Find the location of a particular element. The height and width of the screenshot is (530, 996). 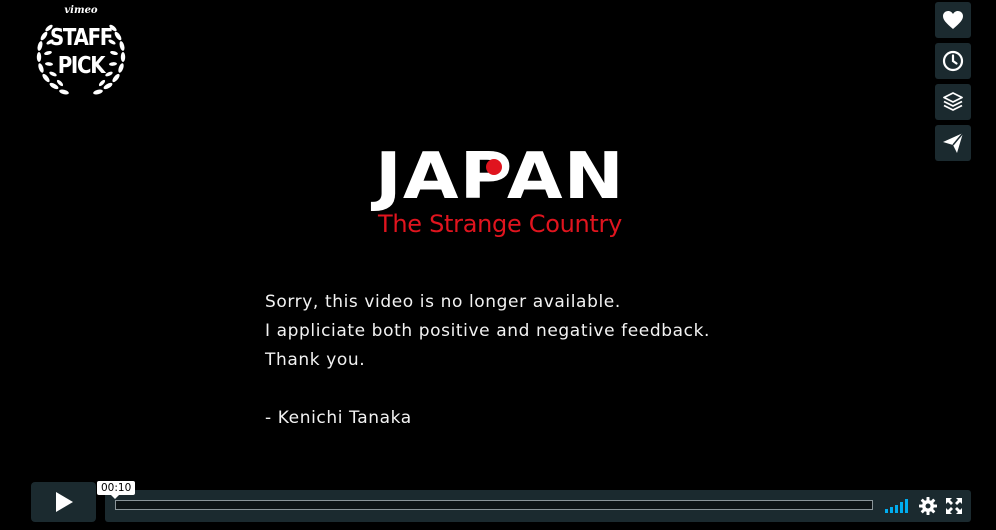

japan-subtitle: The Strange Country is located at coordinates (500, 224).